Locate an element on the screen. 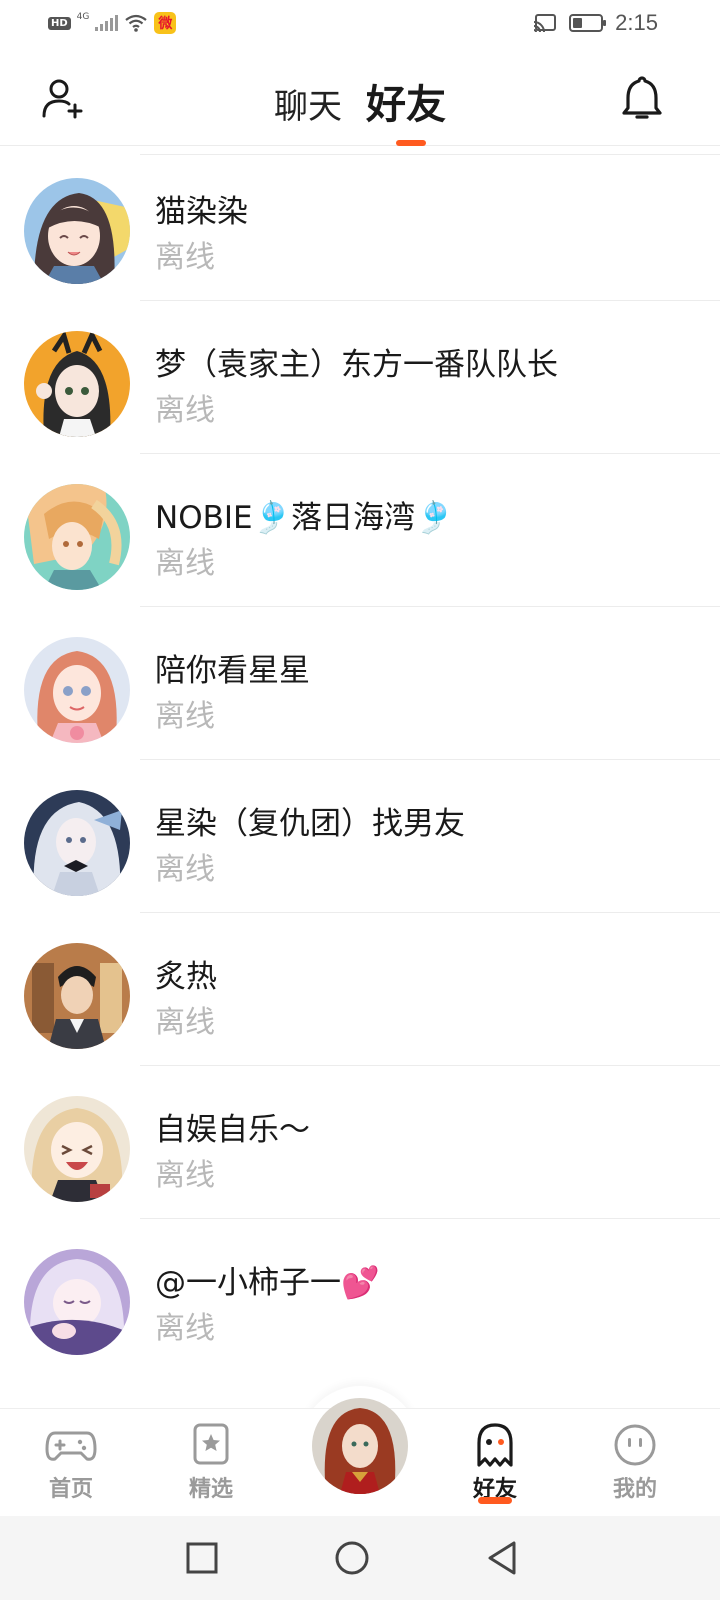 The width and height of the screenshot is (720, 1600). friend-item: 猫染染 离线 is located at coordinates (360, 224).